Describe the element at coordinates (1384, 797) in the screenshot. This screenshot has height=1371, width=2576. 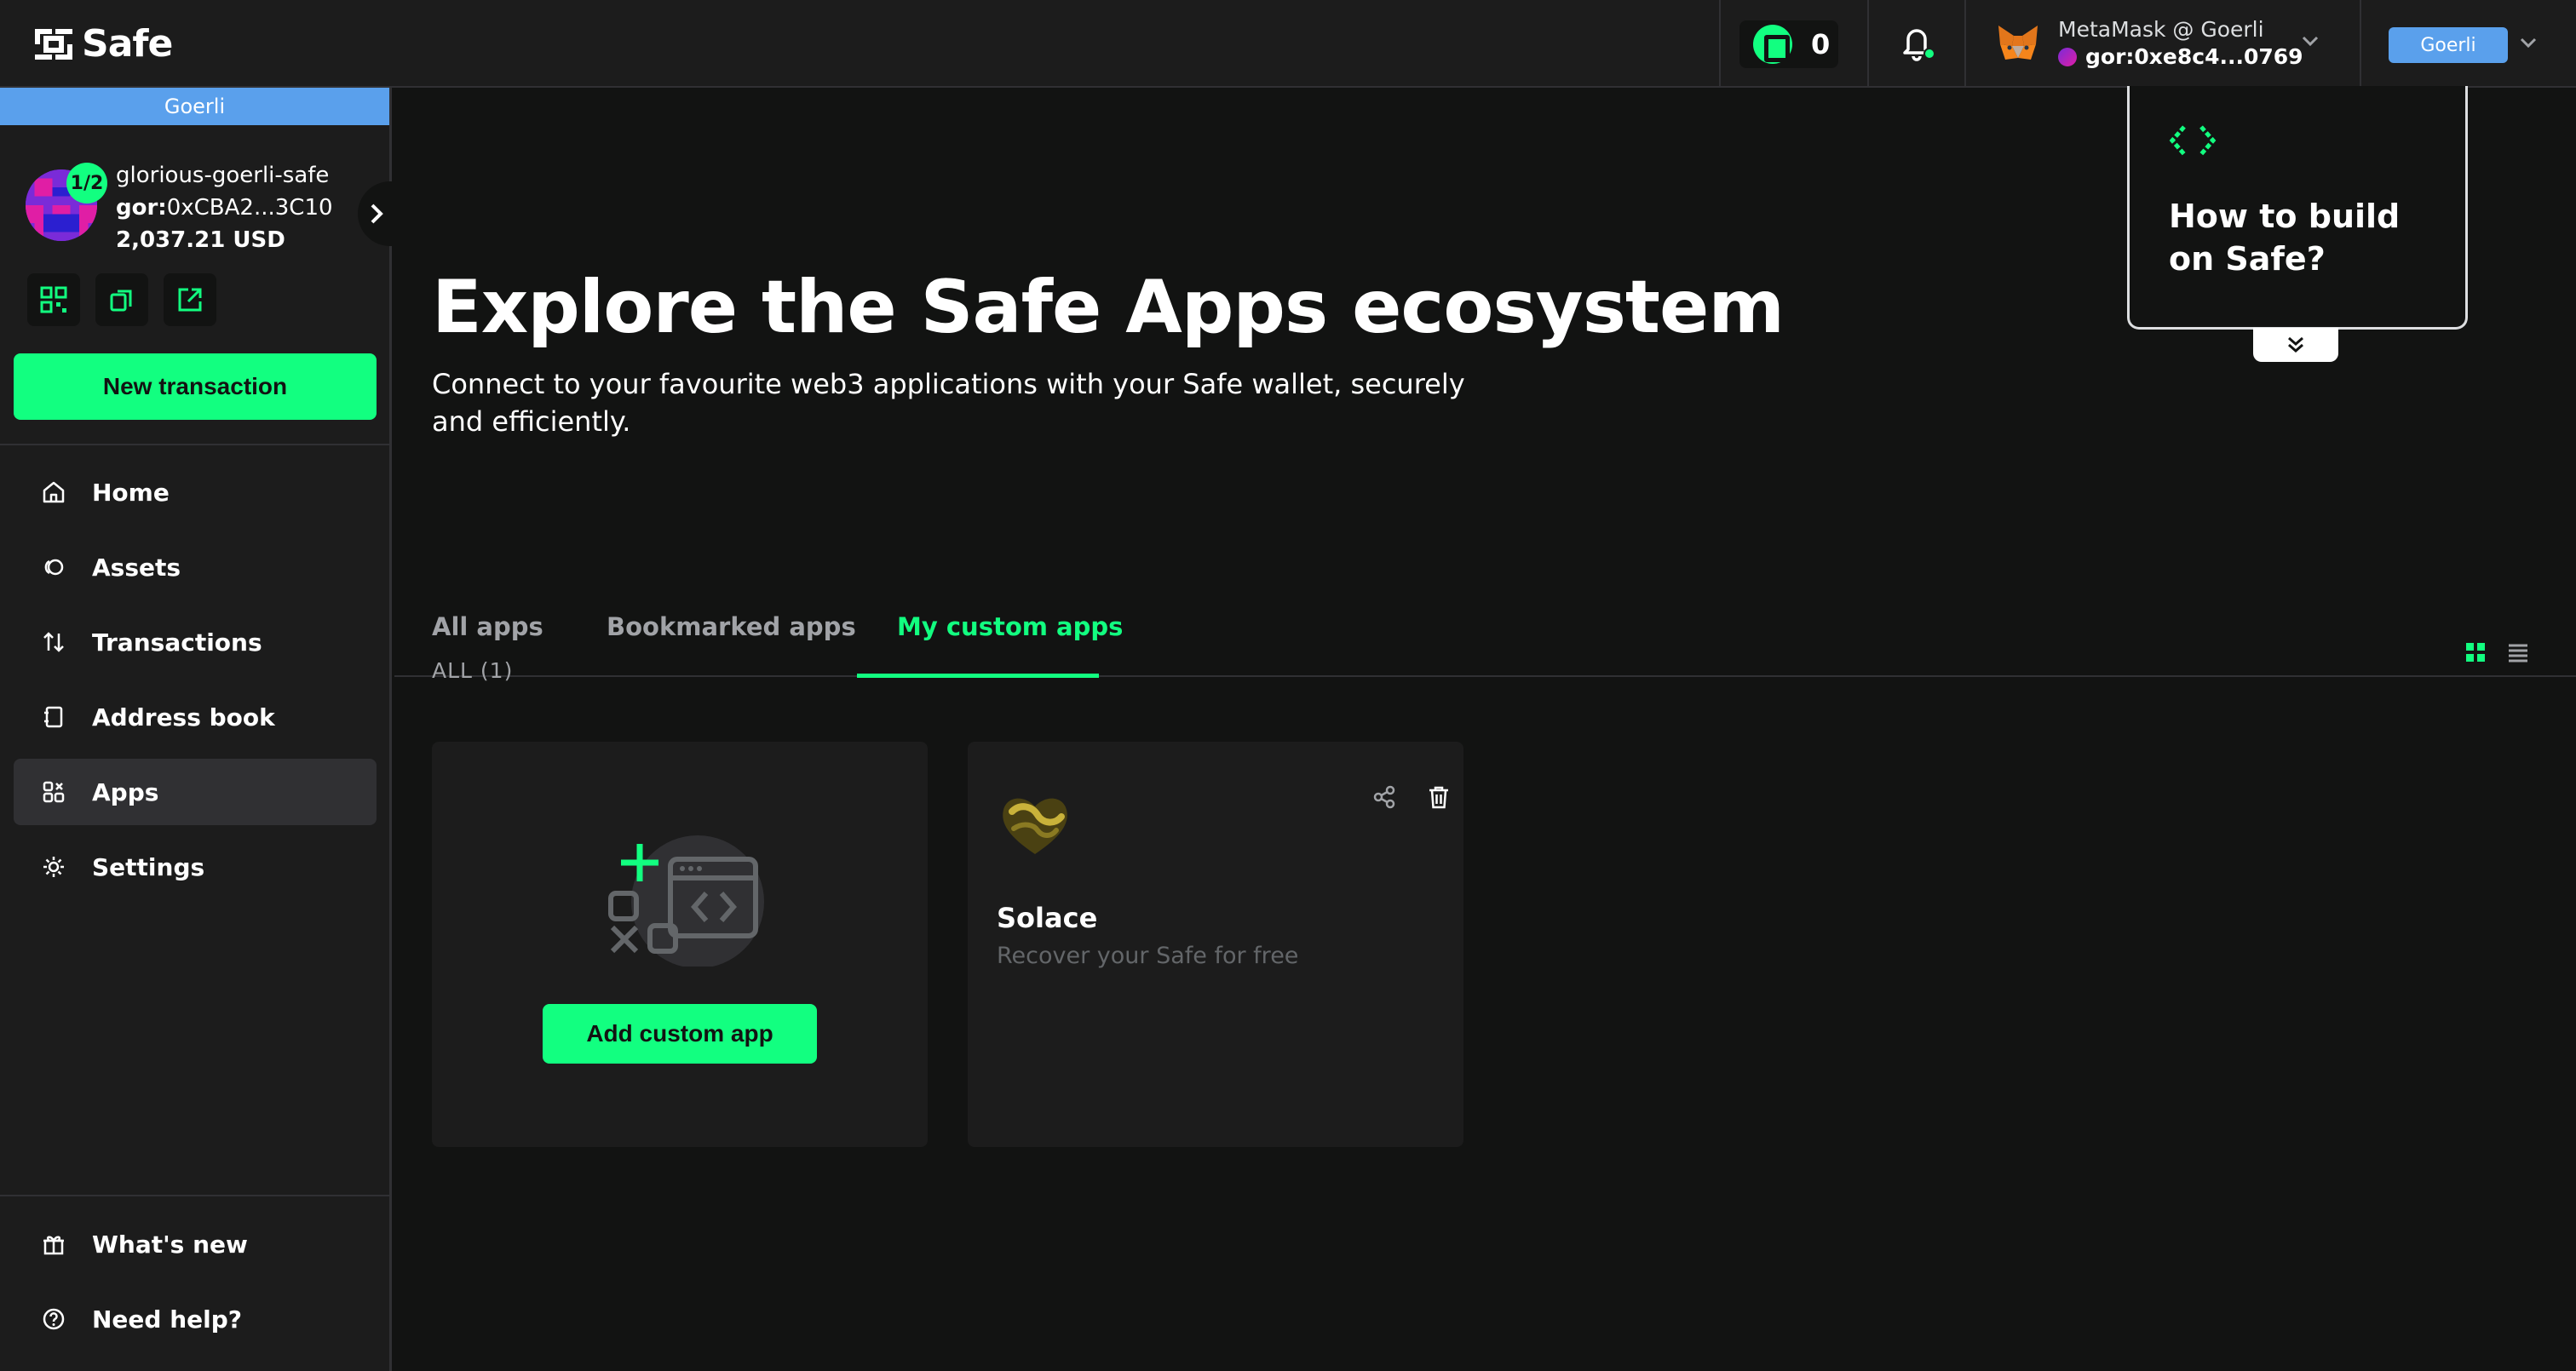
I see `share-icon` at that location.